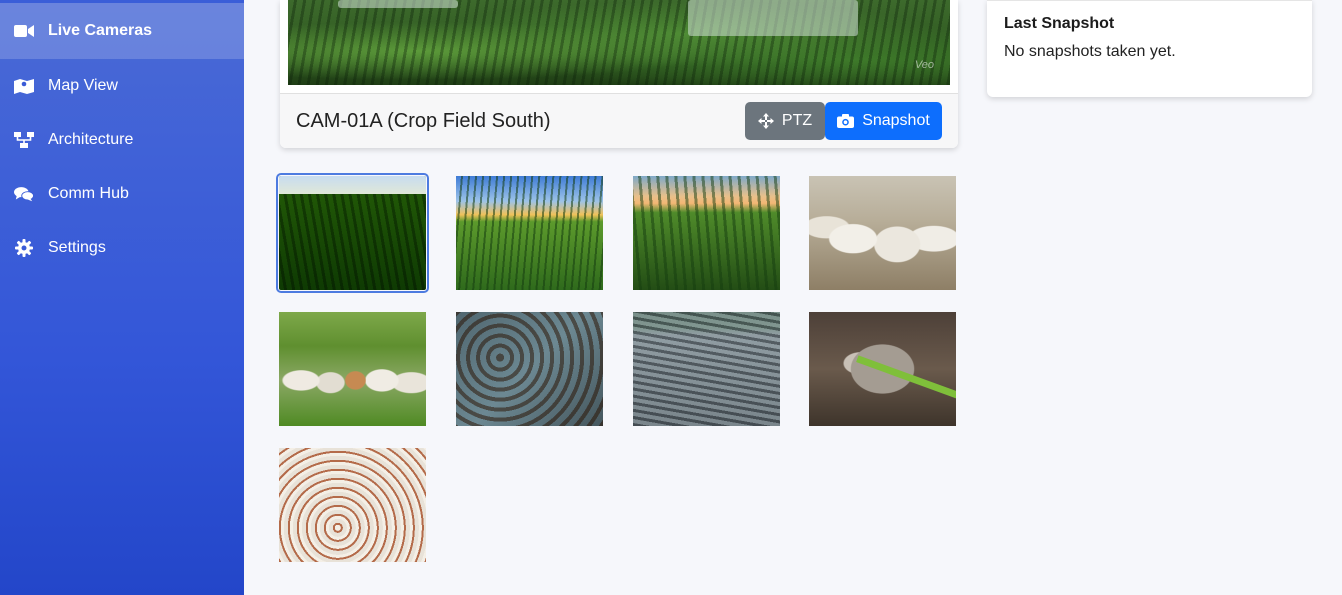 This screenshot has width=1342, height=595. Describe the element at coordinates (765, 121) in the screenshot. I see `move-arrows-icon` at that location.